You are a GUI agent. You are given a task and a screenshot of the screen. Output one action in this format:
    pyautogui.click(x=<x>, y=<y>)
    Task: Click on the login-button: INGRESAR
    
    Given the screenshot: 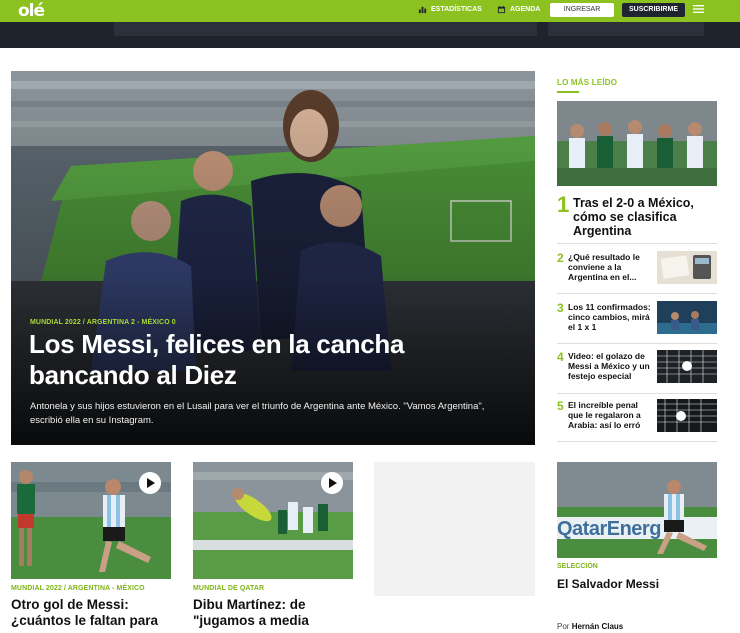 What is the action you would take?
    pyautogui.click(x=582, y=10)
    